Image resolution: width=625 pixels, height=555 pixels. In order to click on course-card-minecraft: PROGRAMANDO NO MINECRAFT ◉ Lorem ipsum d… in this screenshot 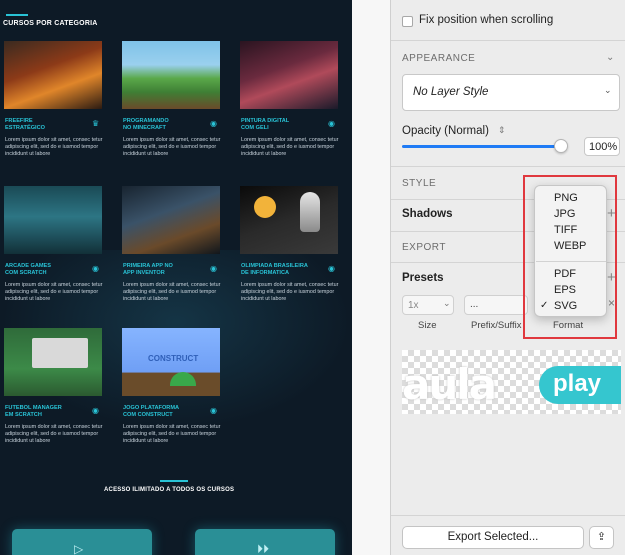, I will do `click(172, 99)`.